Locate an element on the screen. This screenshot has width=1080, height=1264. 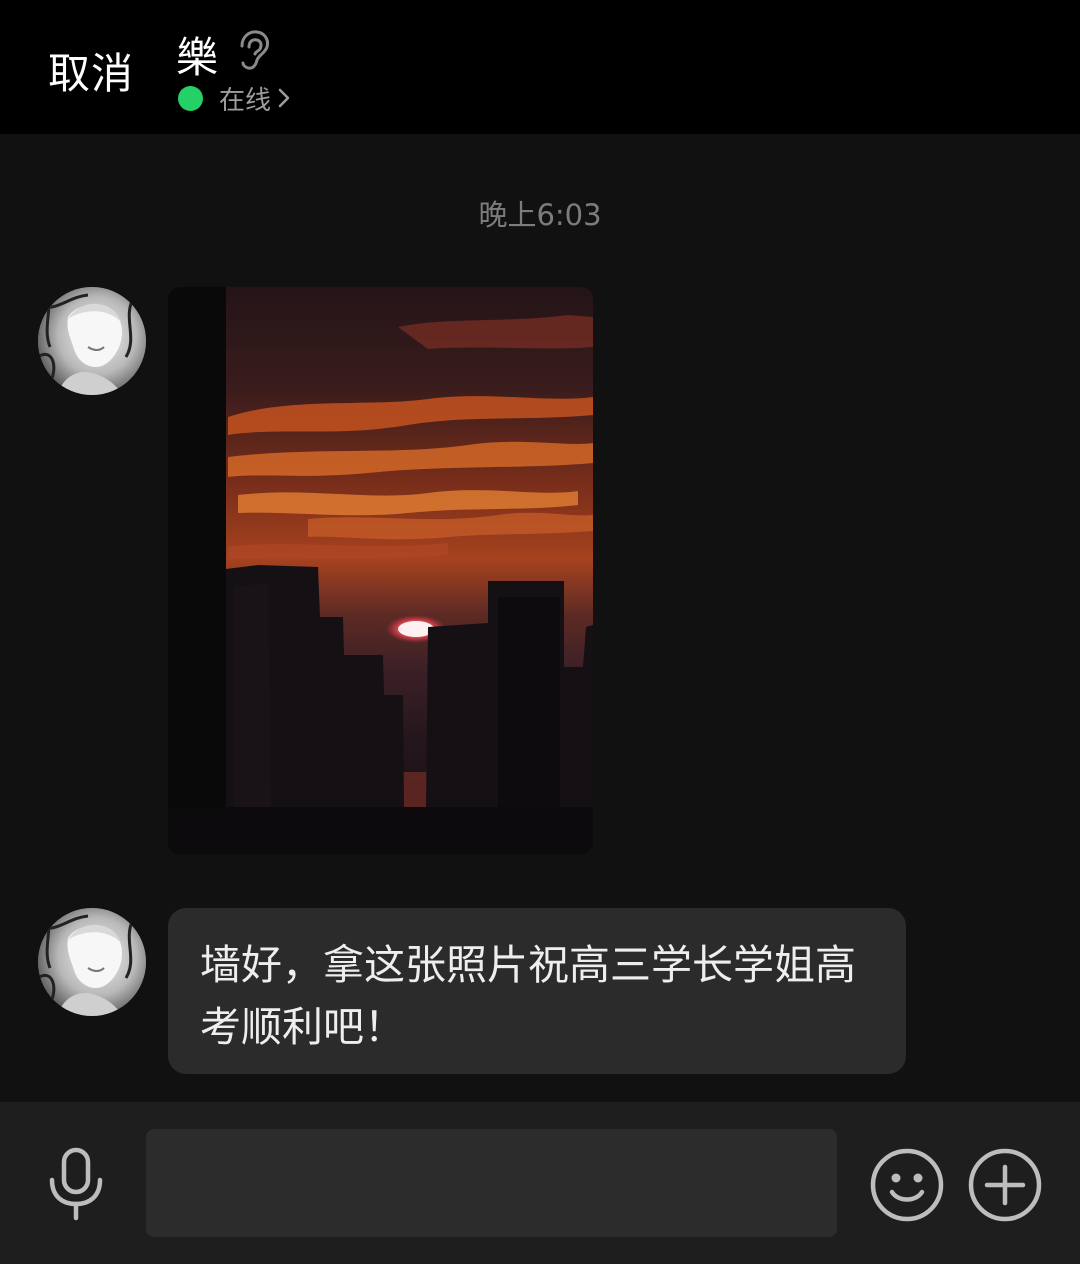
cancel-button: 取消 is located at coordinates (91, 70).